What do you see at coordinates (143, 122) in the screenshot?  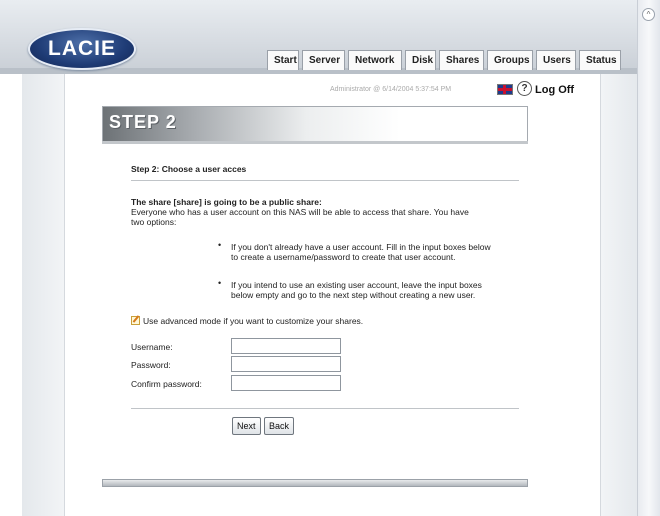 I see `step-title: STEP 2` at bounding box center [143, 122].